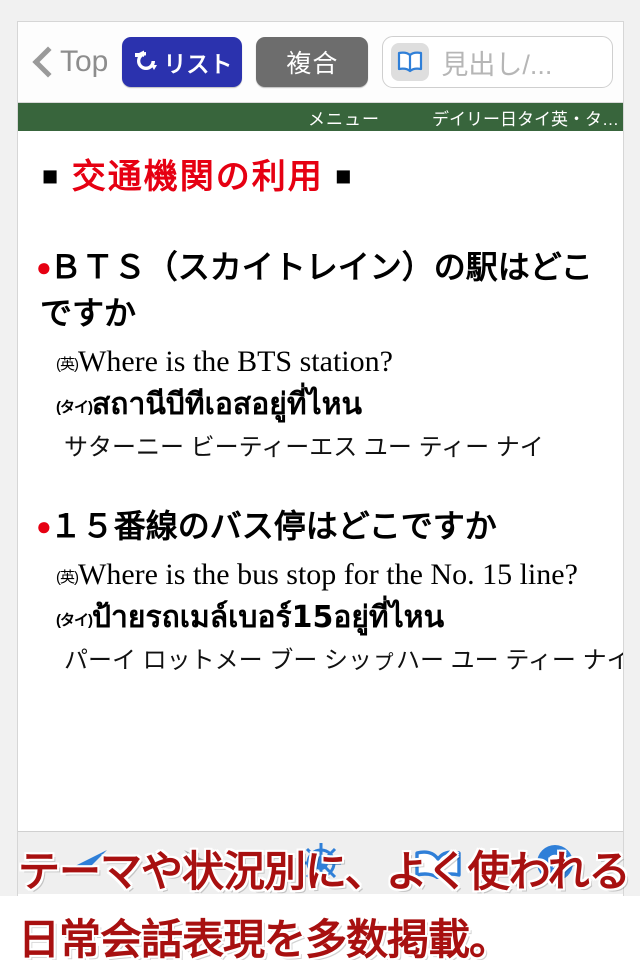 This screenshot has width=640, height=960. I want to click on entry-thai-text: ป้ายรถเมล์เบอร์15อยู่ที่ไหน, so click(268, 618).